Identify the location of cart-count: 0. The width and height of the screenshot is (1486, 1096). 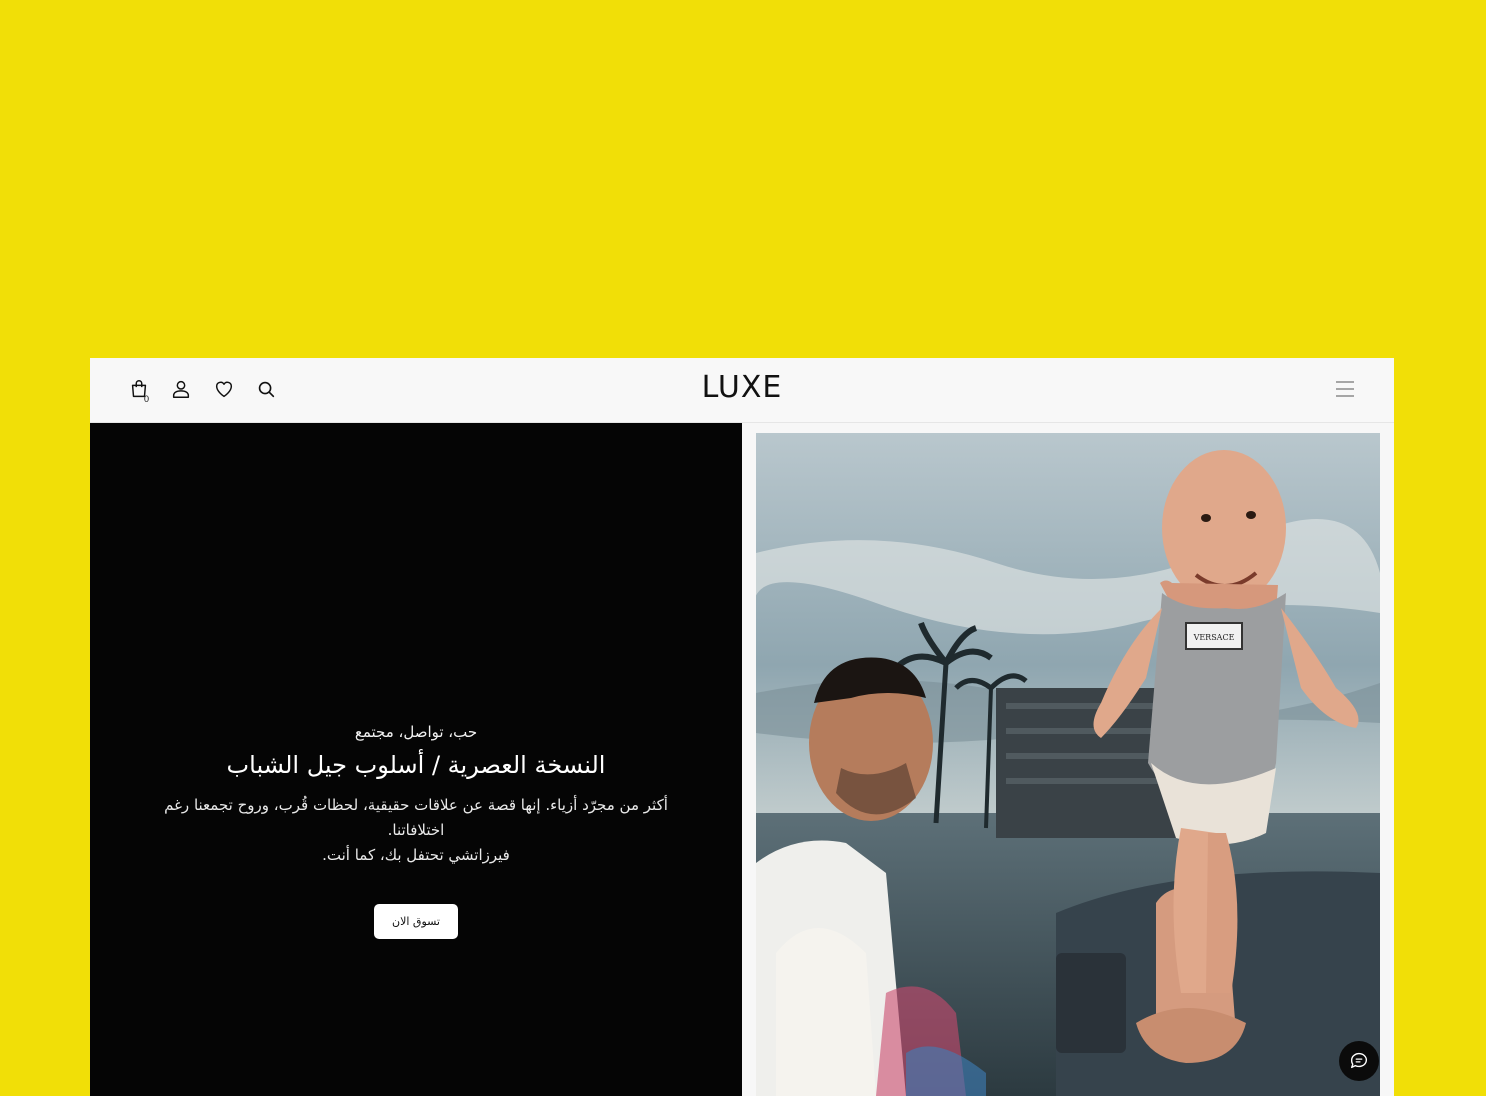
(147, 399).